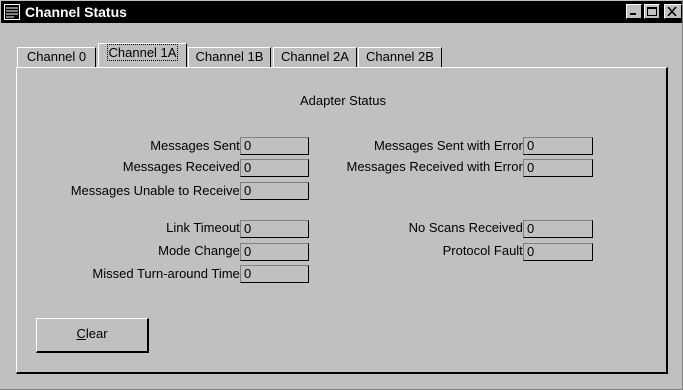  What do you see at coordinates (558, 146) in the screenshot?
I see `messages-sent-error-field: 0` at bounding box center [558, 146].